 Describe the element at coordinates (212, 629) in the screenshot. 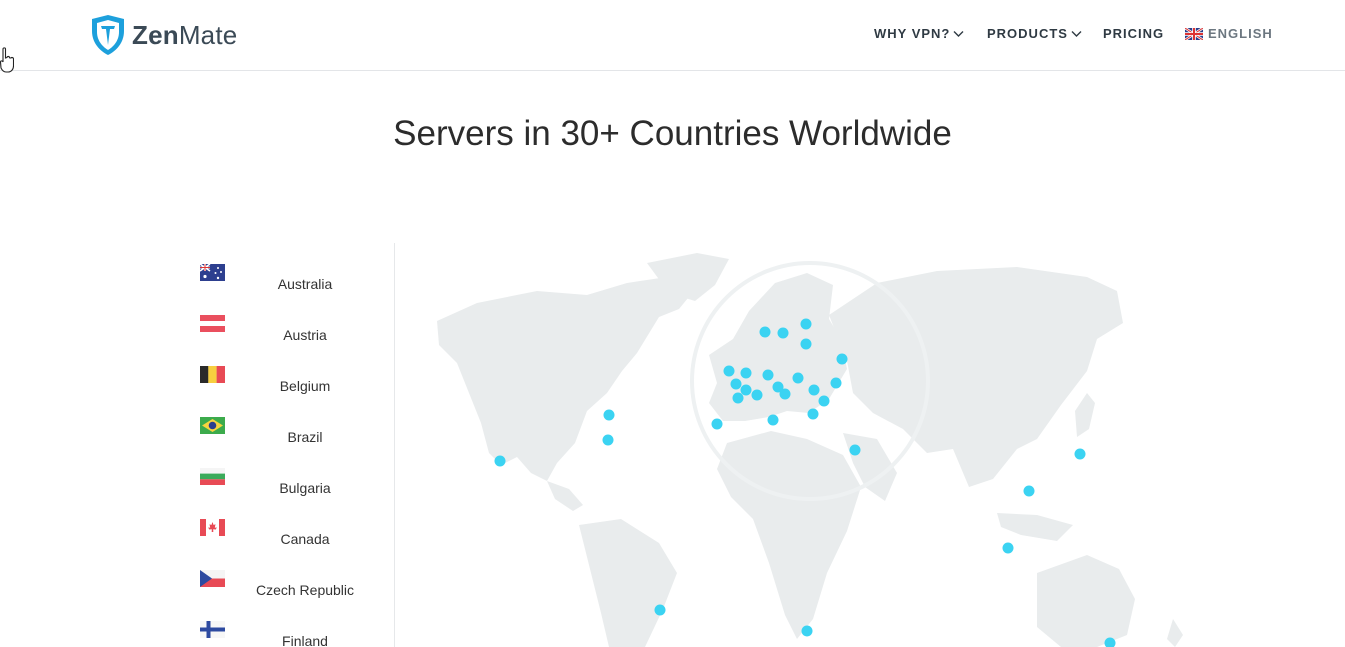

I see `finland-flag-icon` at that location.